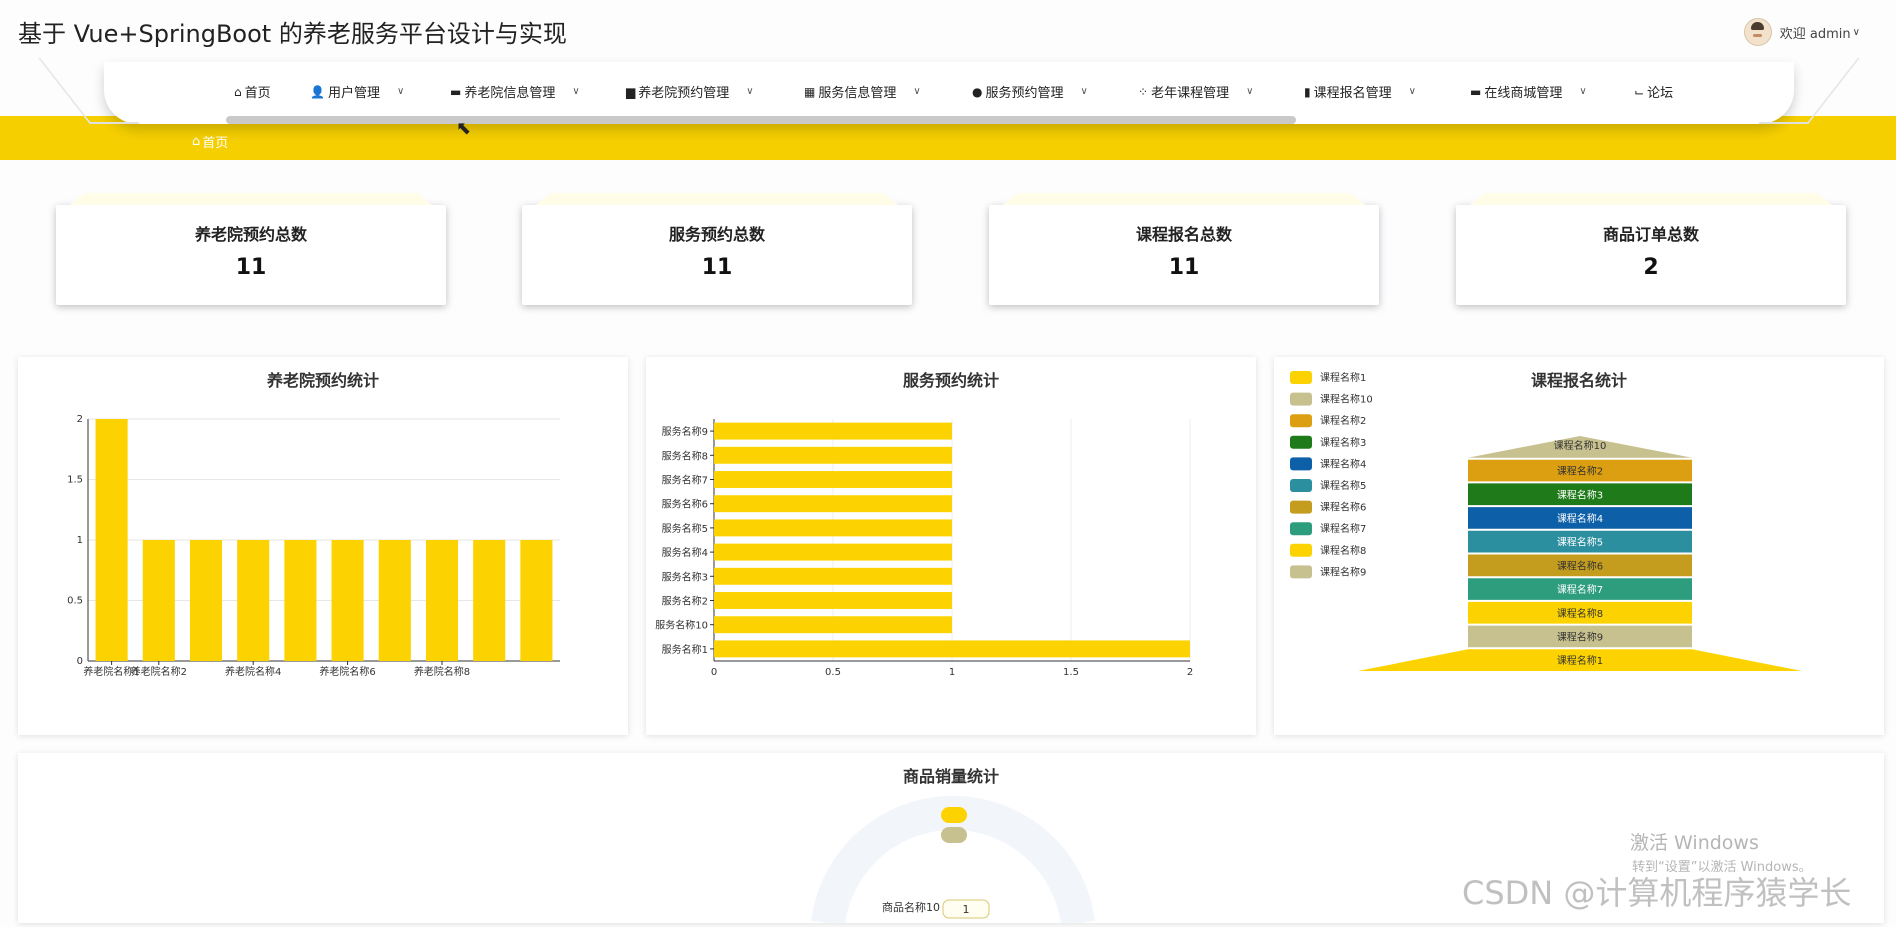 This screenshot has width=1896, height=927. I want to click on y-tick-label: 1.5, so click(75, 480).